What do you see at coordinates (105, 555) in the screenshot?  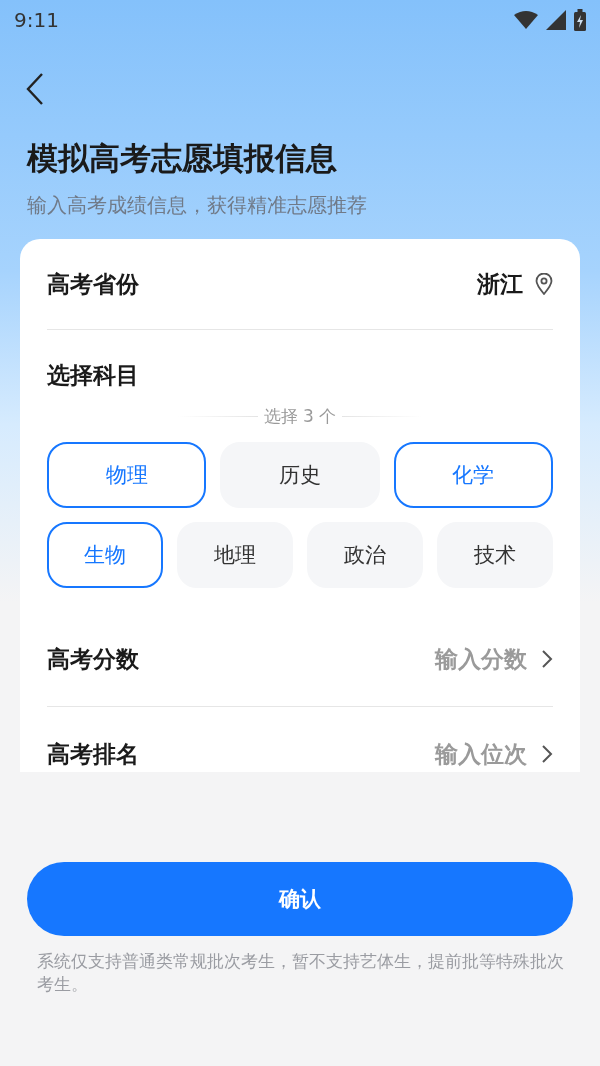 I see `subject-chip: 生物` at bounding box center [105, 555].